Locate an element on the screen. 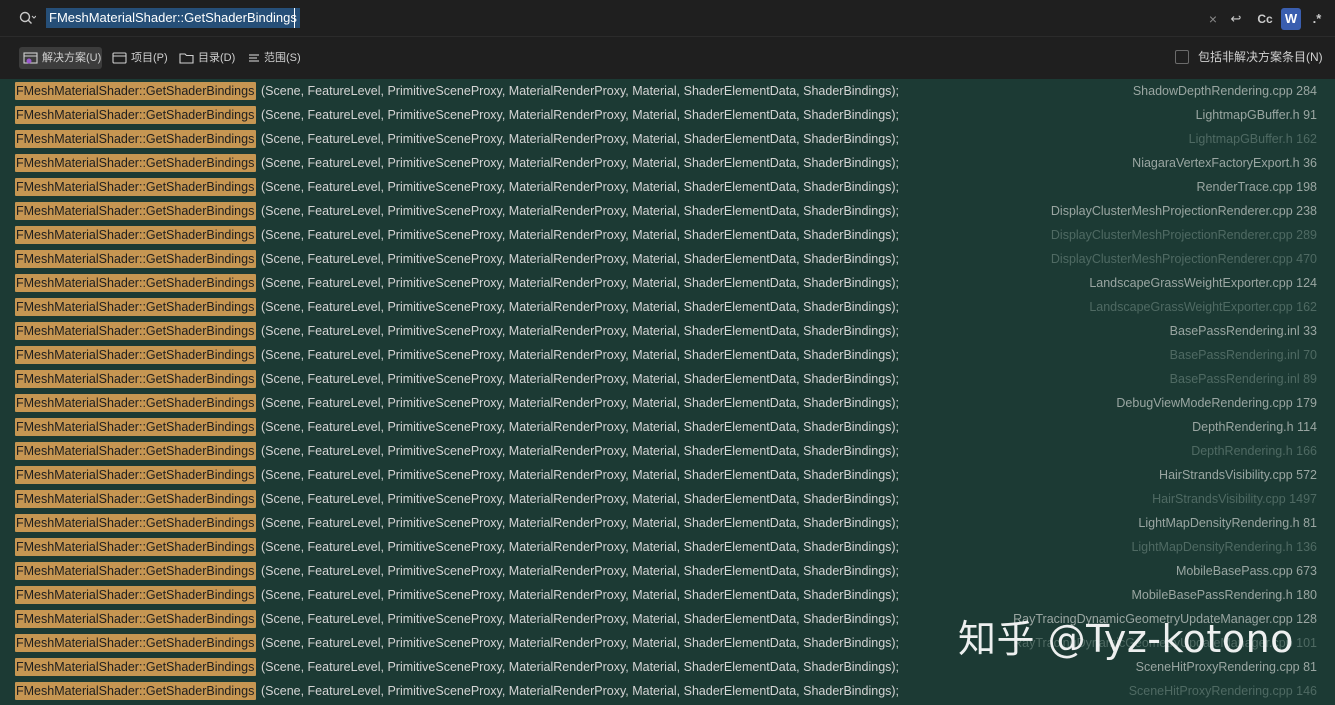  list-icon is located at coordinates (254, 58).